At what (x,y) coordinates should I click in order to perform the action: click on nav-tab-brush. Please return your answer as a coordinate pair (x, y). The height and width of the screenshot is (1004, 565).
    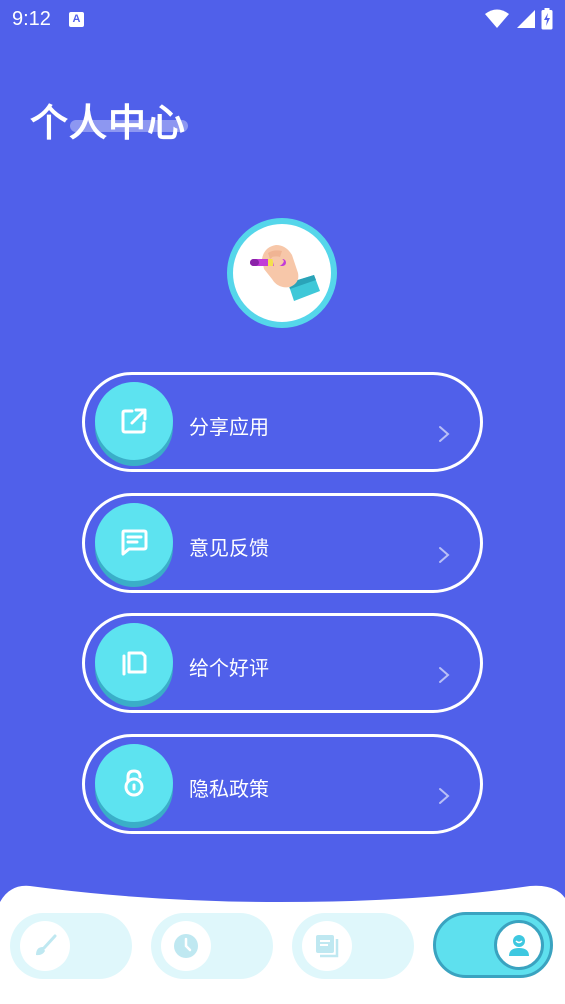
    Looking at the image, I should click on (71, 946).